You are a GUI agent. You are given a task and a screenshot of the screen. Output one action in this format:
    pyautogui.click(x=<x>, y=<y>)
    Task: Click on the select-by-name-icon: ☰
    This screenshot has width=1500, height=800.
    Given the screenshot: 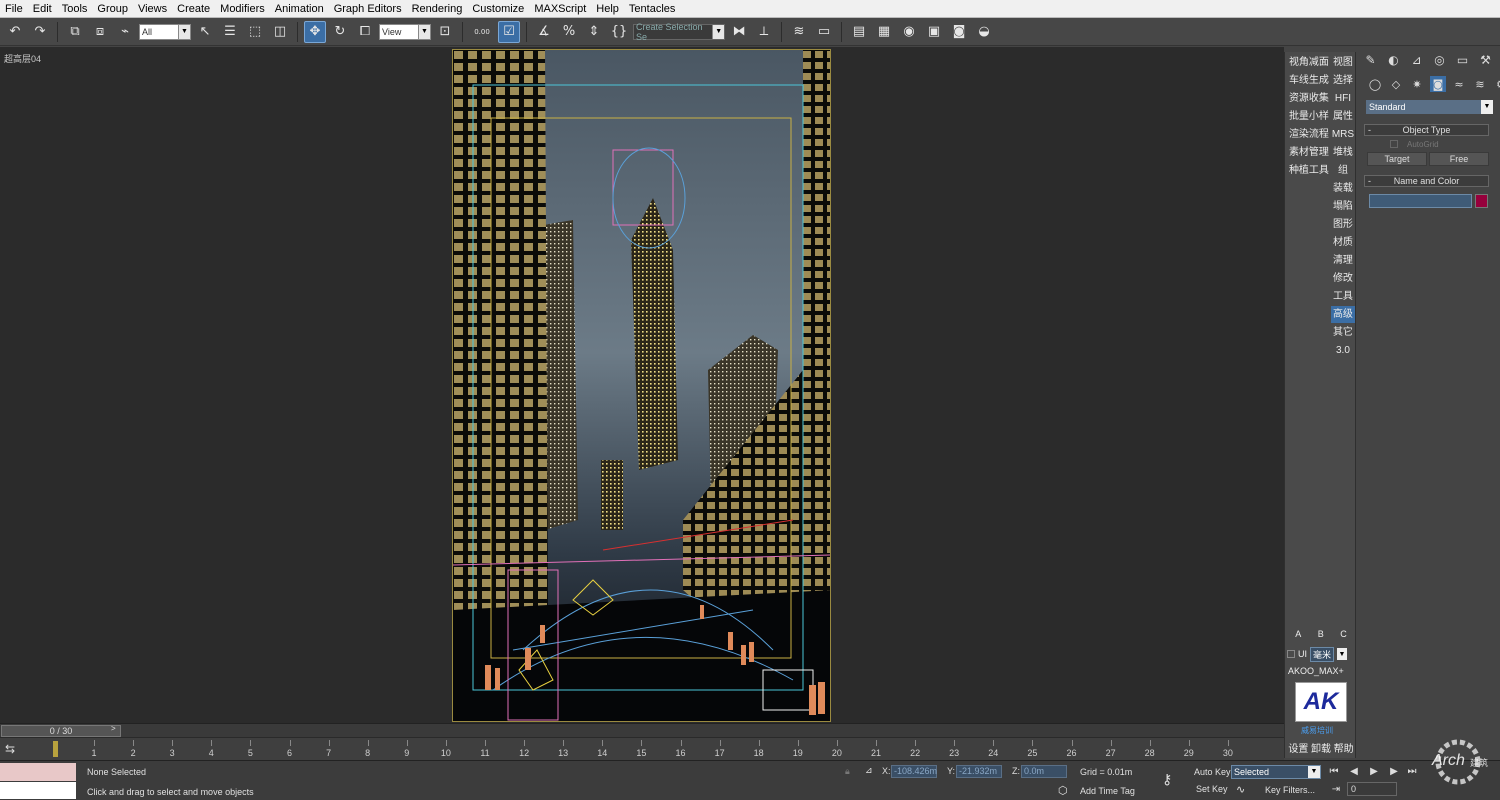 What is the action you would take?
    pyautogui.click(x=230, y=32)
    